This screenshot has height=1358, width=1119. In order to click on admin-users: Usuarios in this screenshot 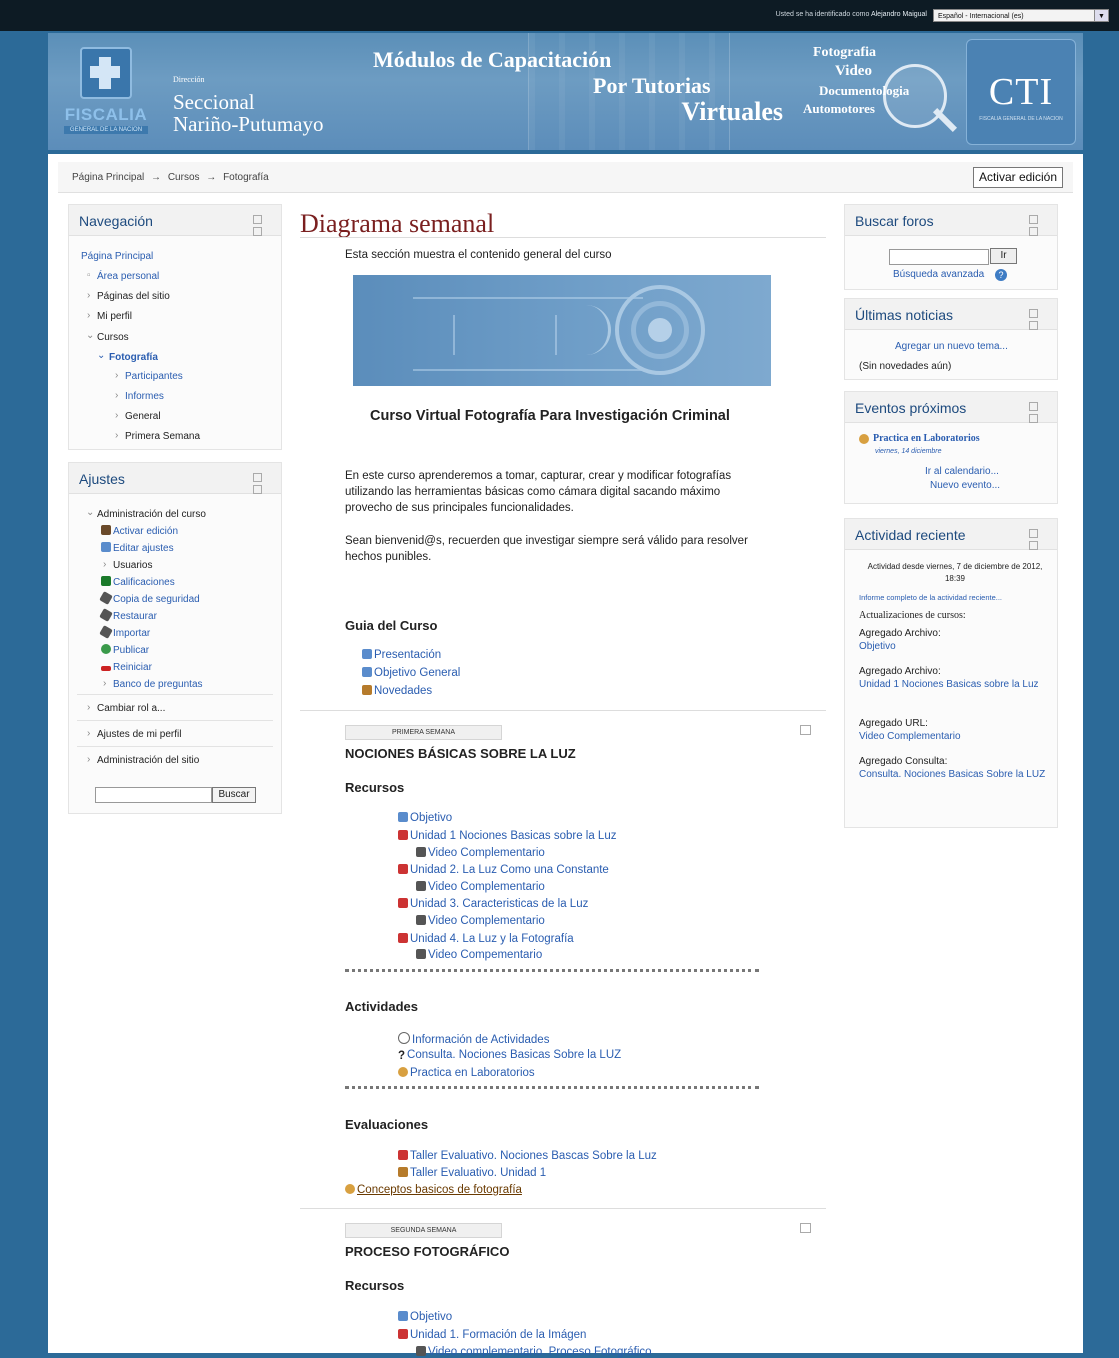, I will do `click(132, 565)`.